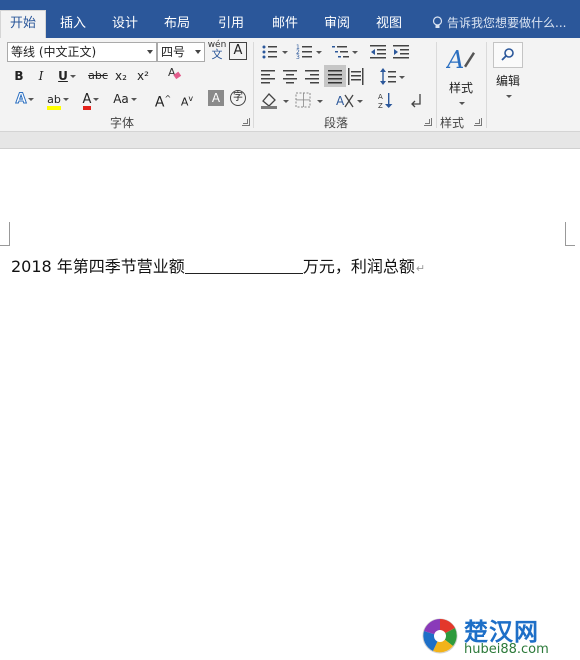 The image size is (580, 660). Describe the element at coordinates (238, 98) in the screenshot. I see `enclose-characters-button: 字` at that location.